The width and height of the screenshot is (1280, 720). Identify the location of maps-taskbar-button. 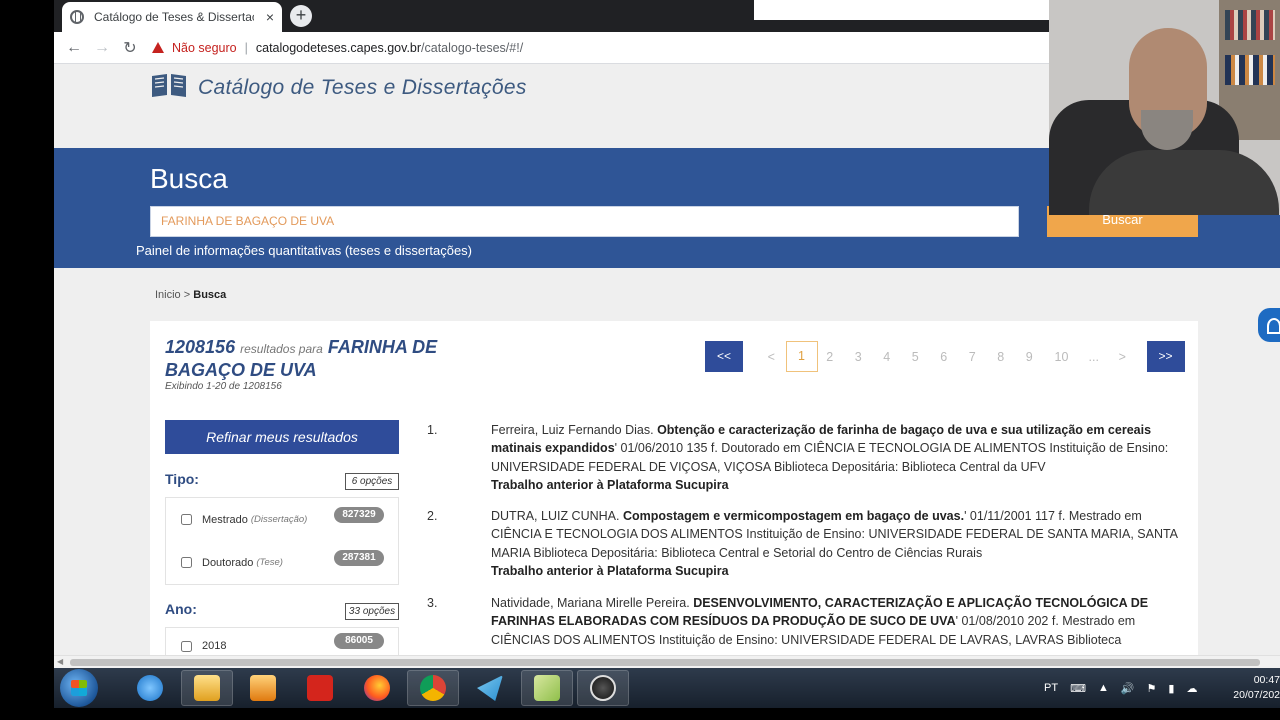
(547, 688).